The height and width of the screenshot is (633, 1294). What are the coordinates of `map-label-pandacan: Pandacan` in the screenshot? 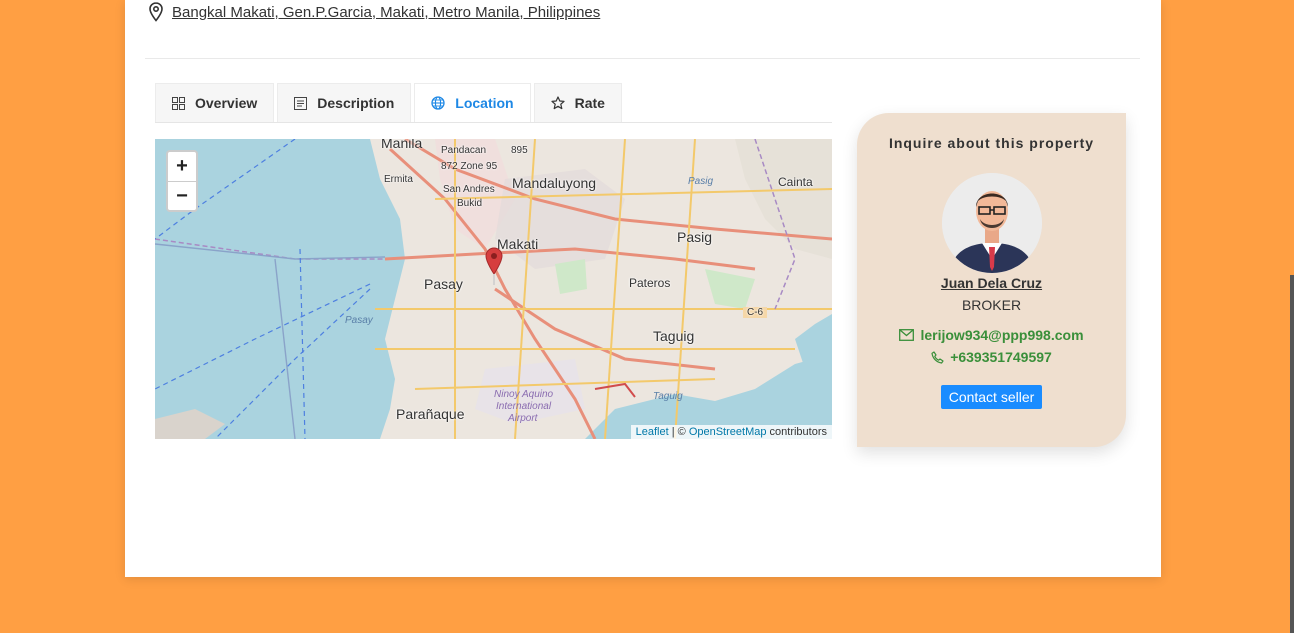 It's located at (464, 150).